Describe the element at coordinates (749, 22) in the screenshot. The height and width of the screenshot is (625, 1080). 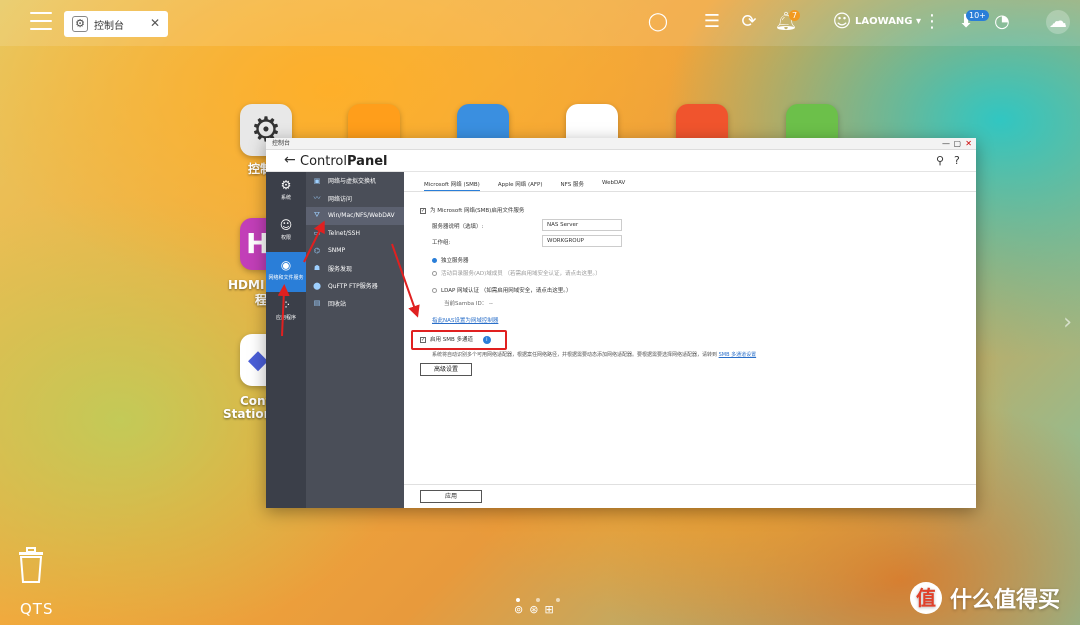
I see `sync-icon: ⟳` at that location.